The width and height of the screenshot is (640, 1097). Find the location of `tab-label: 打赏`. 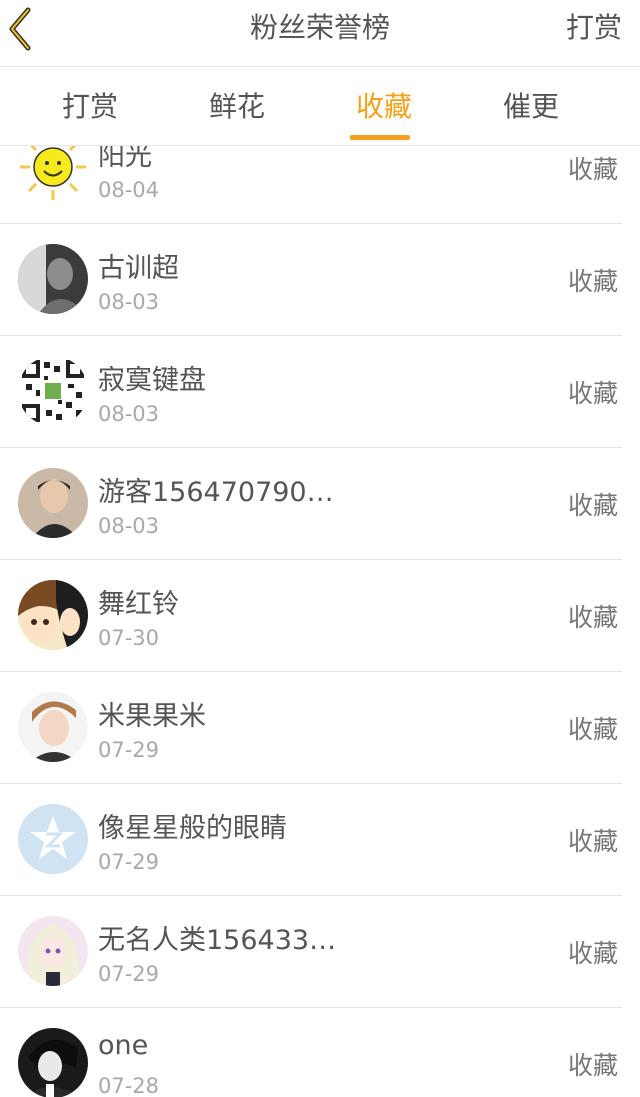

tab-label: 打赏 is located at coordinates (89, 106).